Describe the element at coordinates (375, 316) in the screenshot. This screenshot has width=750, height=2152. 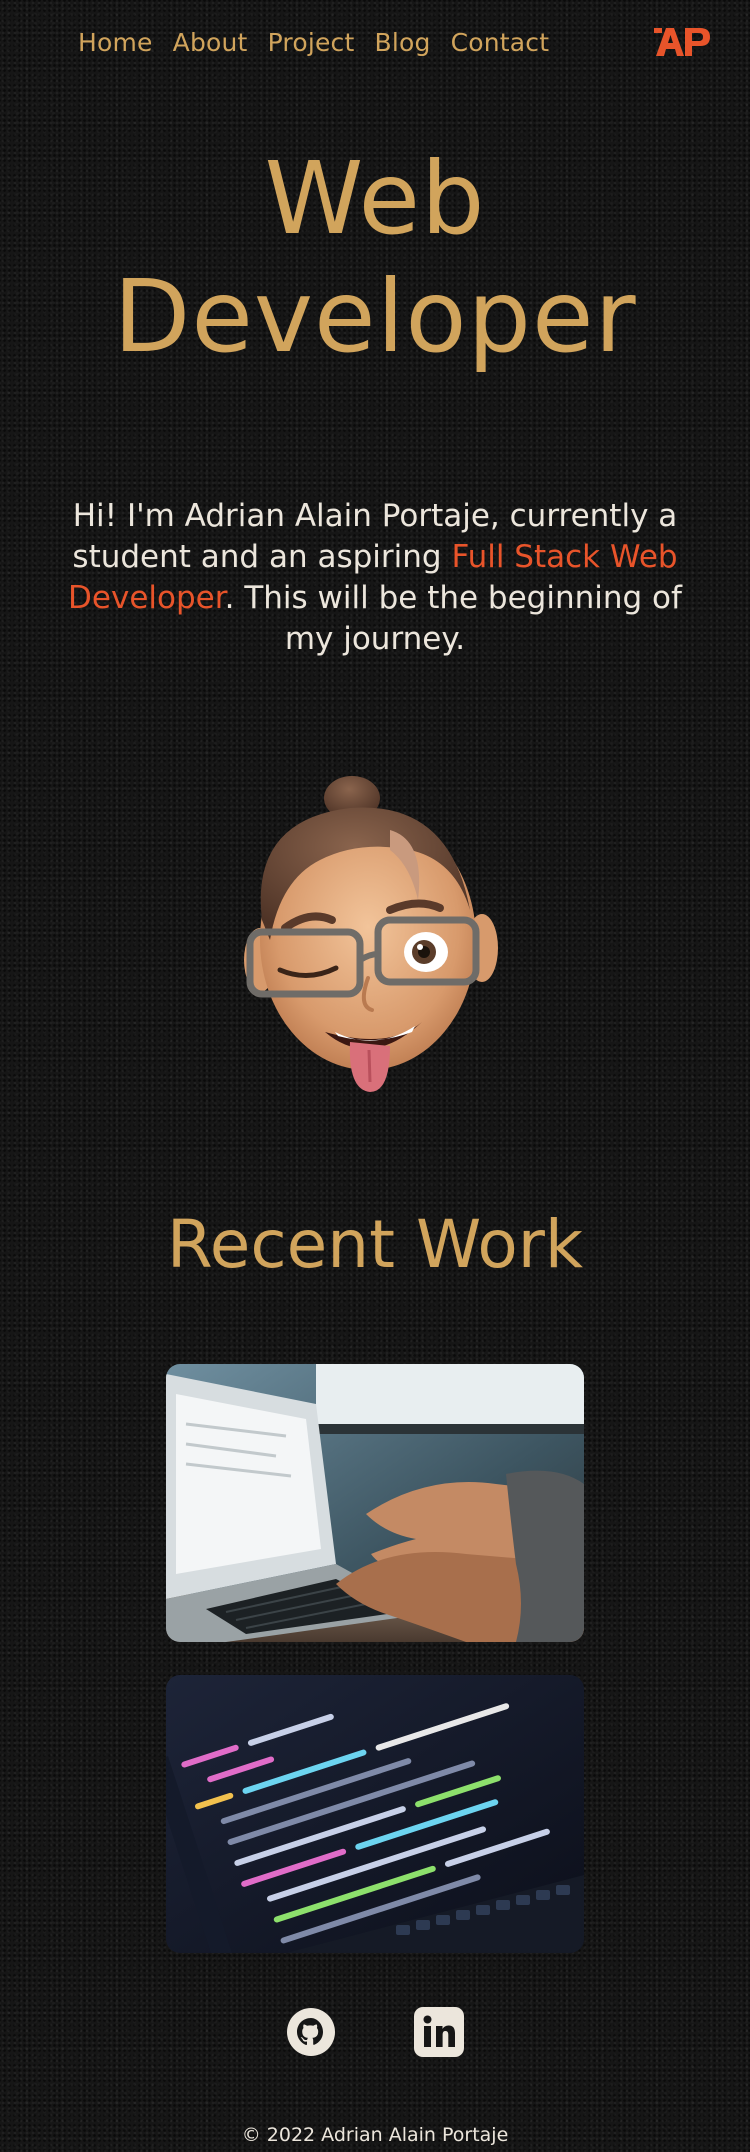
I see `hero-title-line-2: Developer` at that location.